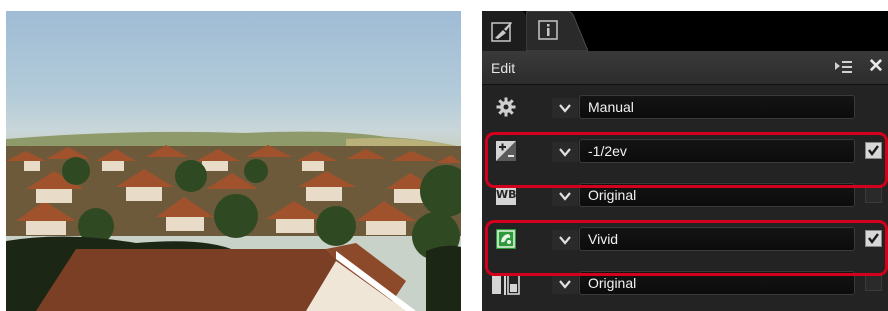  I want to click on select-value: Vivid, so click(603, 239).